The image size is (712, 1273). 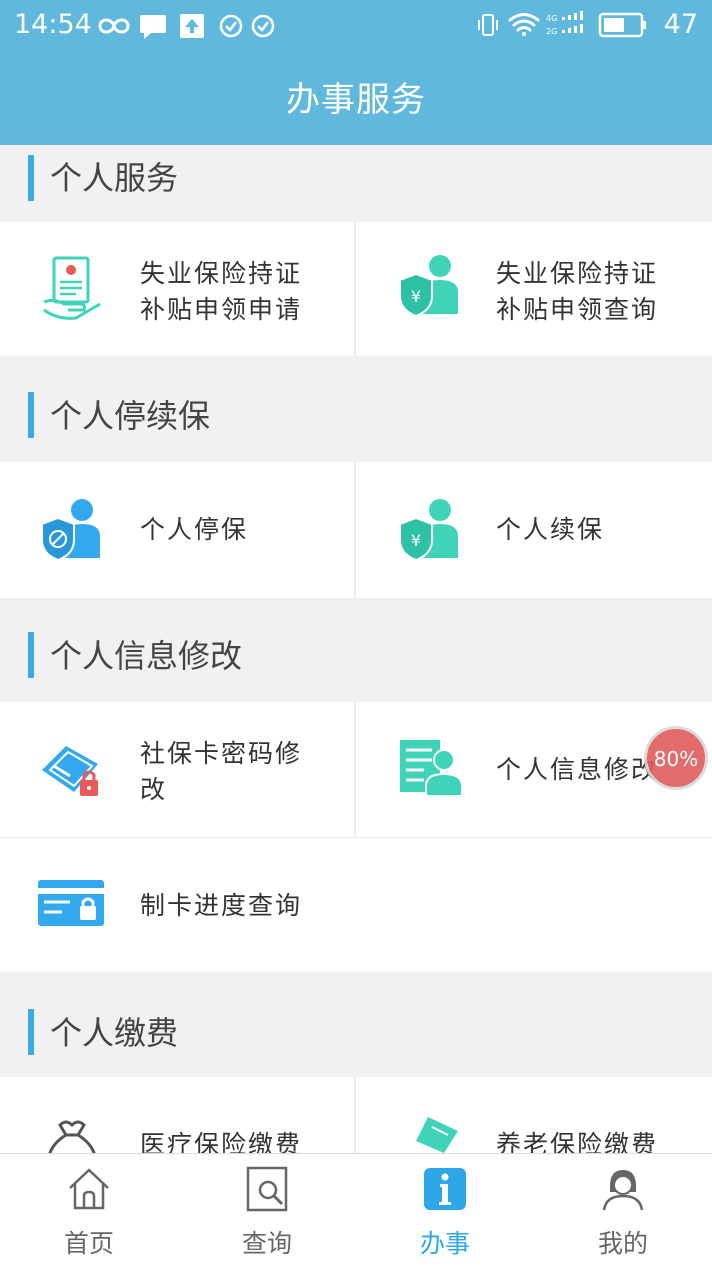 I want to click on signal-icon: 4G 2G, so click(x=564, y=23).